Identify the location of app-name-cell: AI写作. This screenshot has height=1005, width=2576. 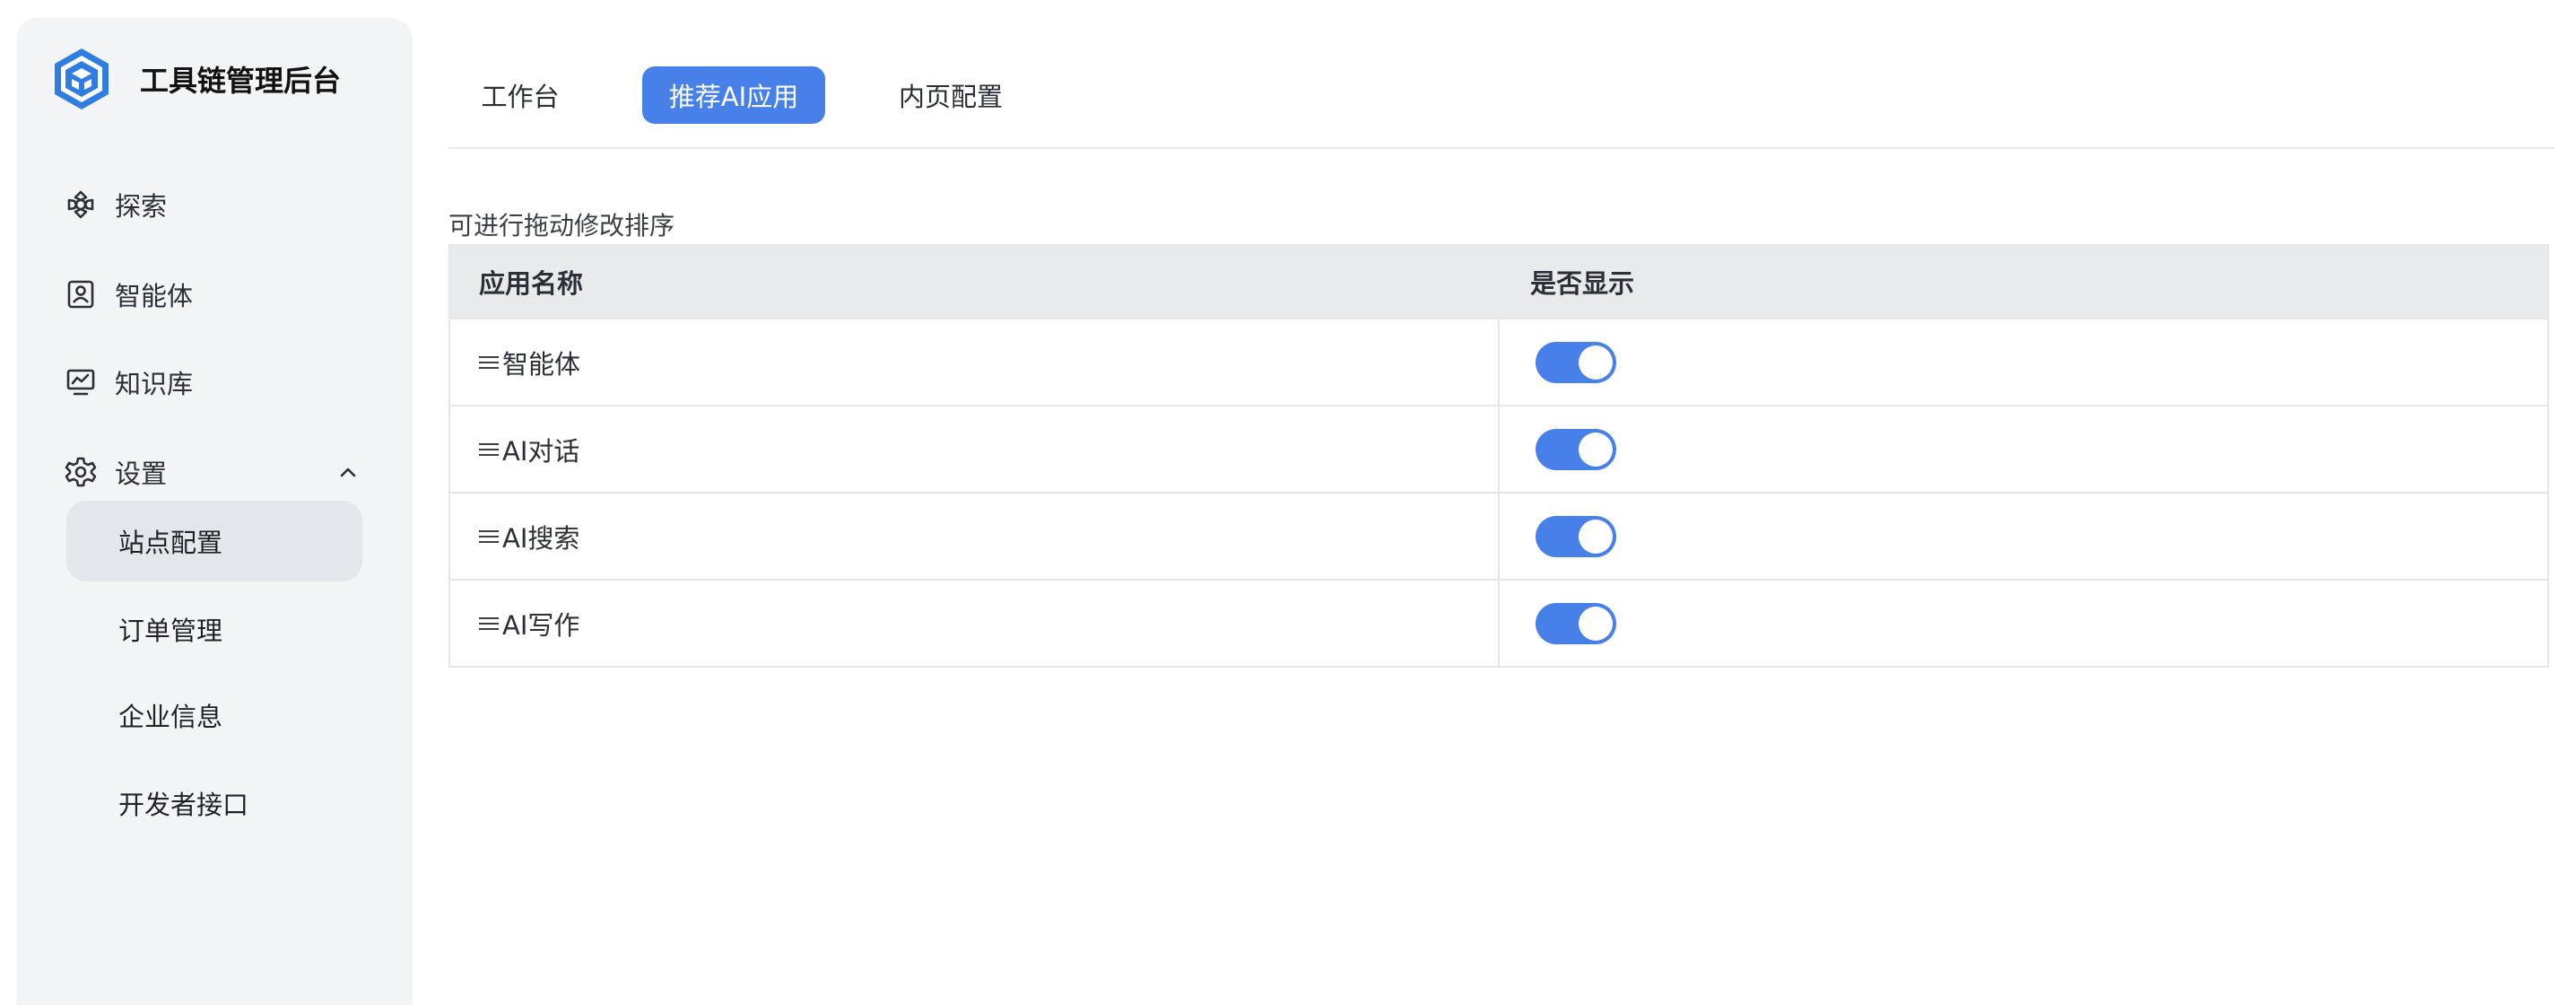
(975, 623).